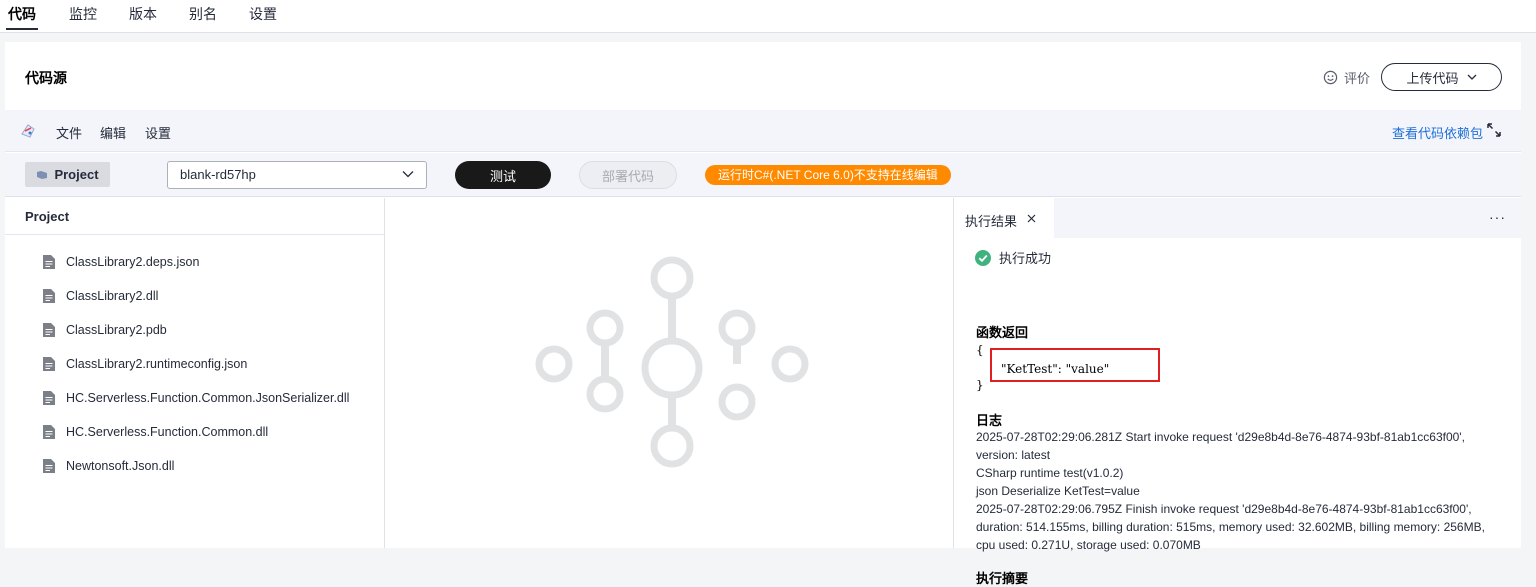  What do you see at coordinates (76, 174) in the screenshot?
I see `project-label: Project` at bounding box center [76, 174].